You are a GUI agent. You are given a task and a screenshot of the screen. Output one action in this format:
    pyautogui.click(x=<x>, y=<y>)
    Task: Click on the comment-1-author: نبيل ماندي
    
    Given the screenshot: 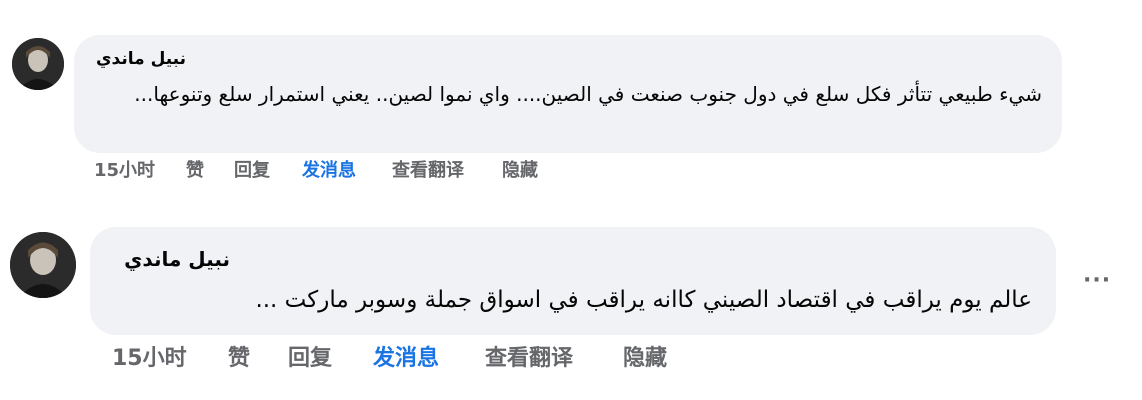 What is the action you would take?
    pyautogui.click(x=141, y=59)
    